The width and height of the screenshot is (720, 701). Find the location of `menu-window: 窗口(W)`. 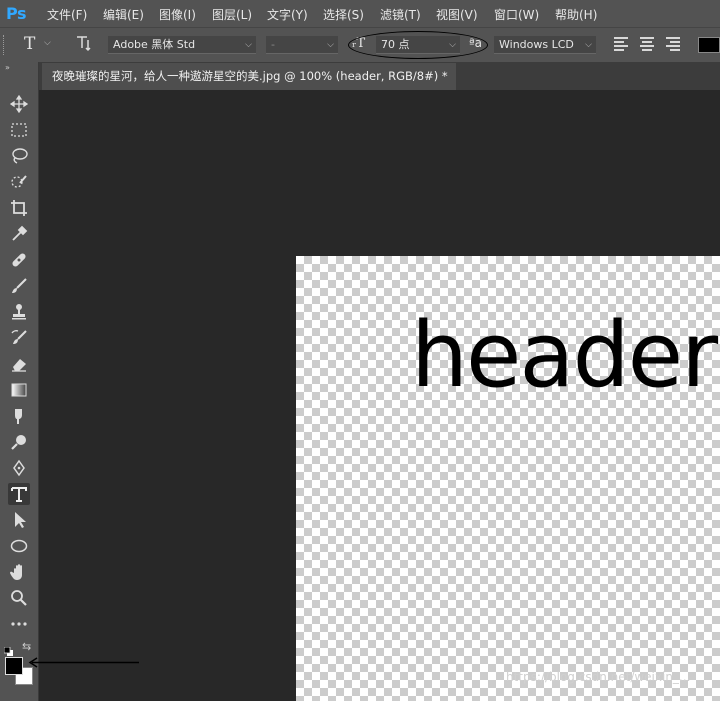

menu-window: 窗口(W) is located at coordinates (516, 14).